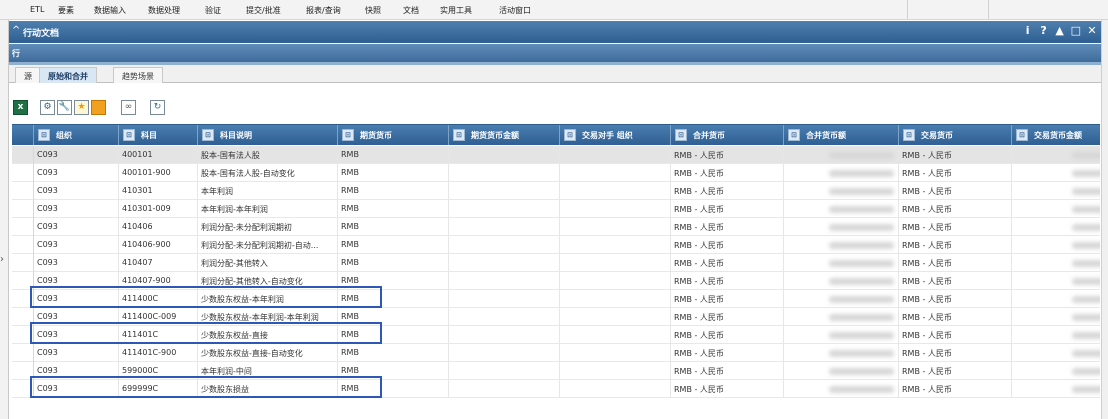 This screenshot has width=1108, height=419. What do you see at coordinates (66, 10) in the screenshot?
I see `menu-item-elements: 要素` at bounding box center [66, 10].